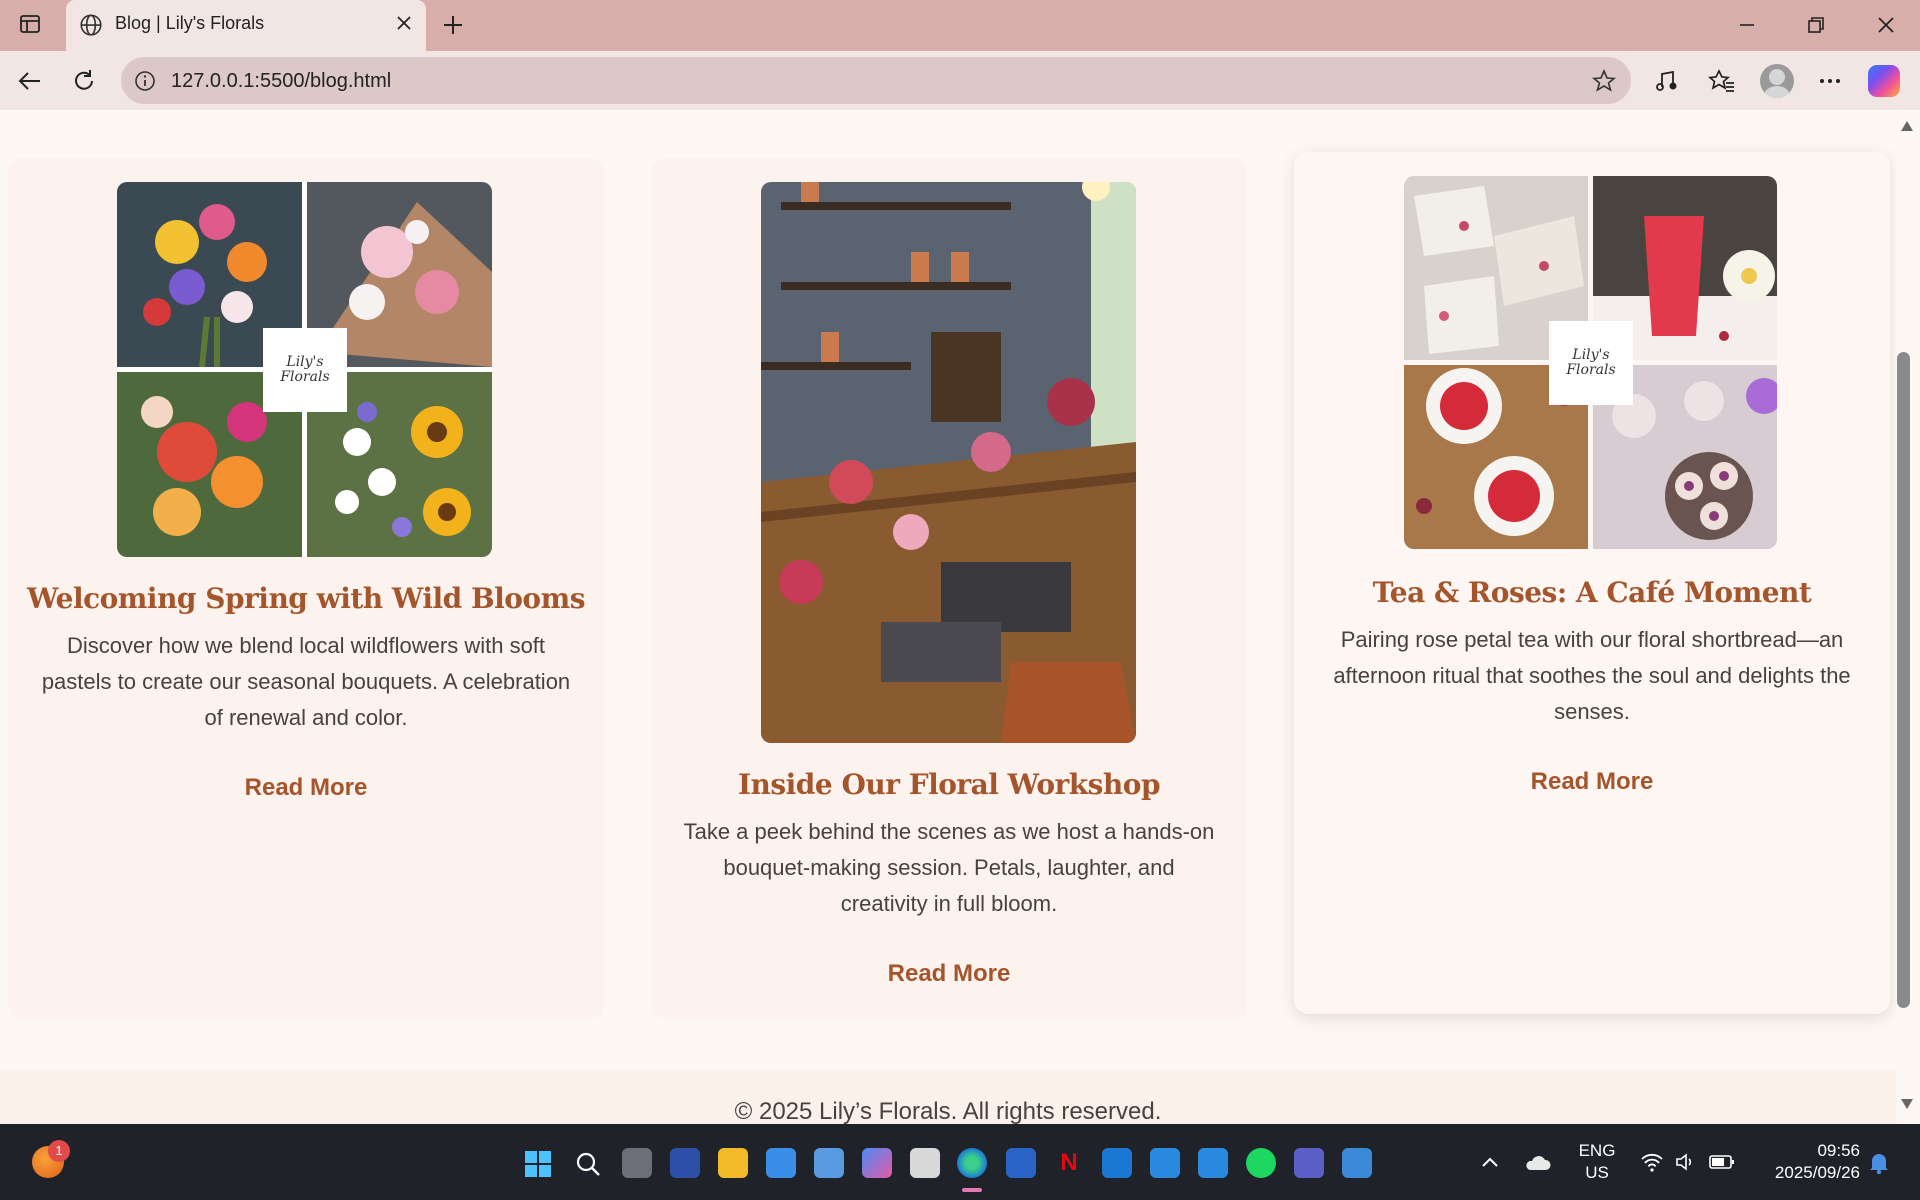  I want to click on globe-icon, so click(91, 25).